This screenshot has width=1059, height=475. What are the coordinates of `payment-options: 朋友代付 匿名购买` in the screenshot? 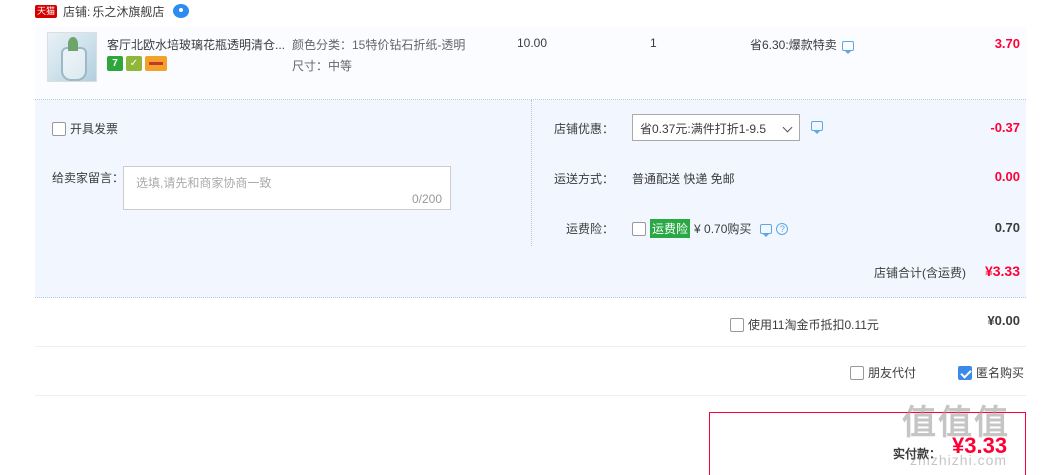 It's located at (530, 372).